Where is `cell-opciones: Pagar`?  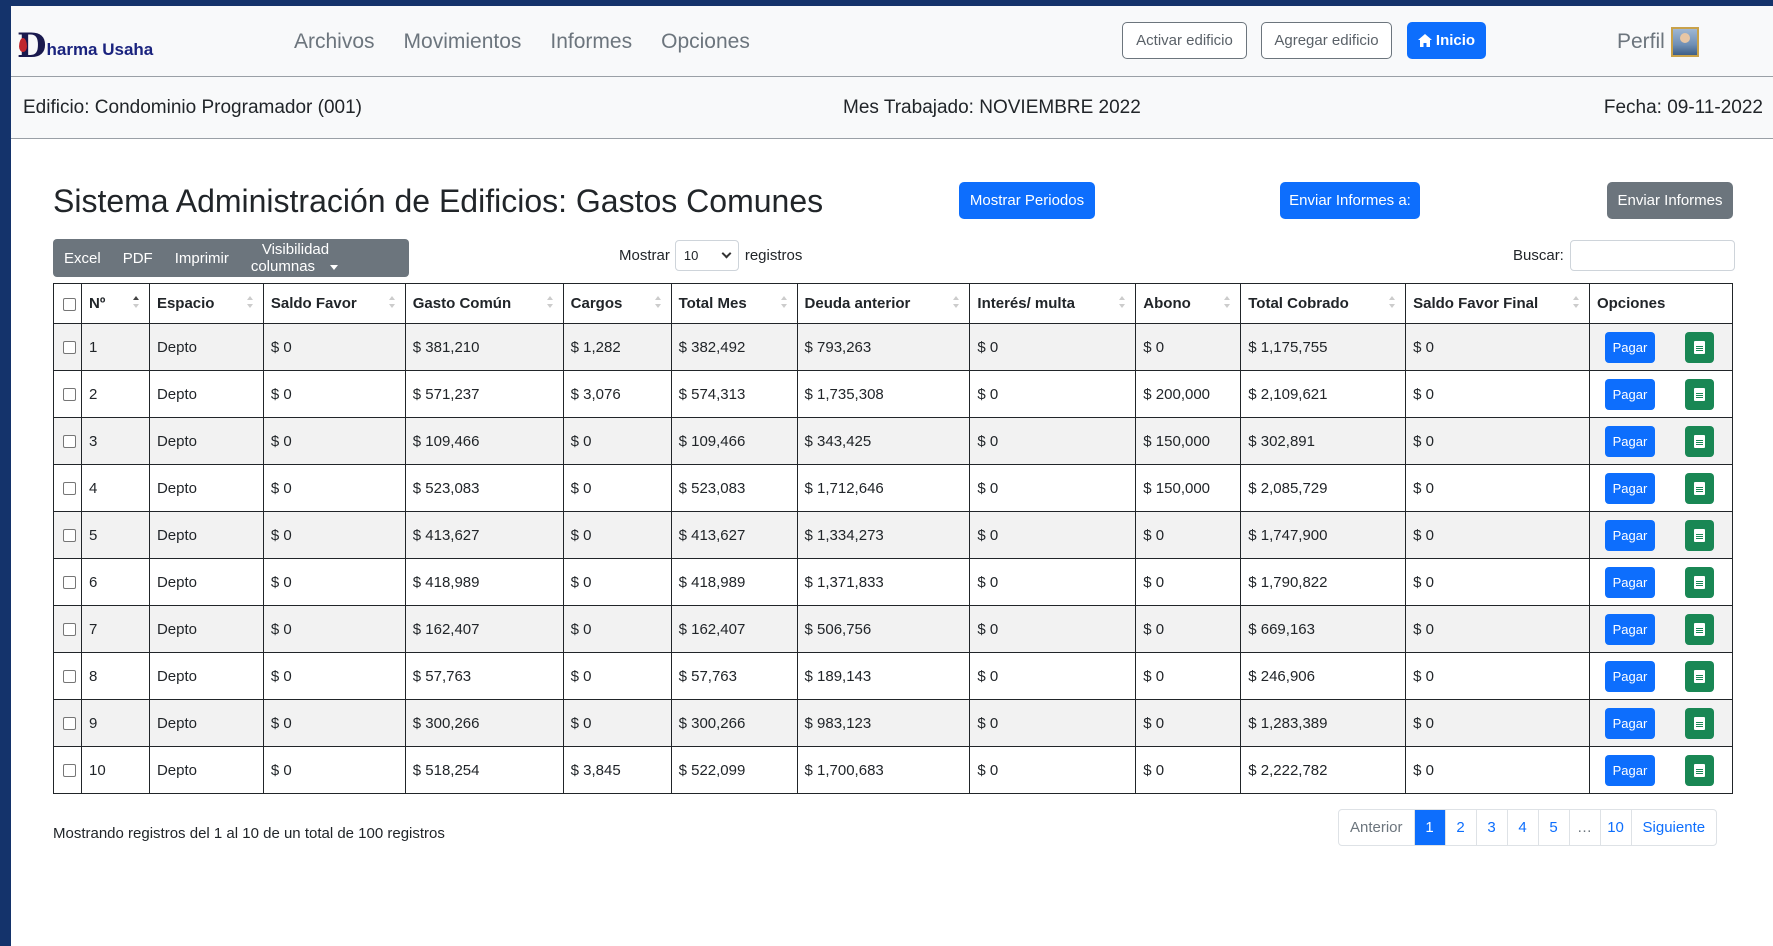 cell-opciones: Pagar is located at coordinates (1661, 488).